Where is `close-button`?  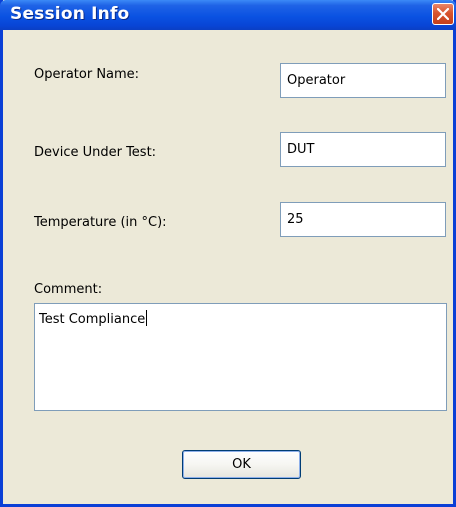 close-button is located at coordinates (443, 14).